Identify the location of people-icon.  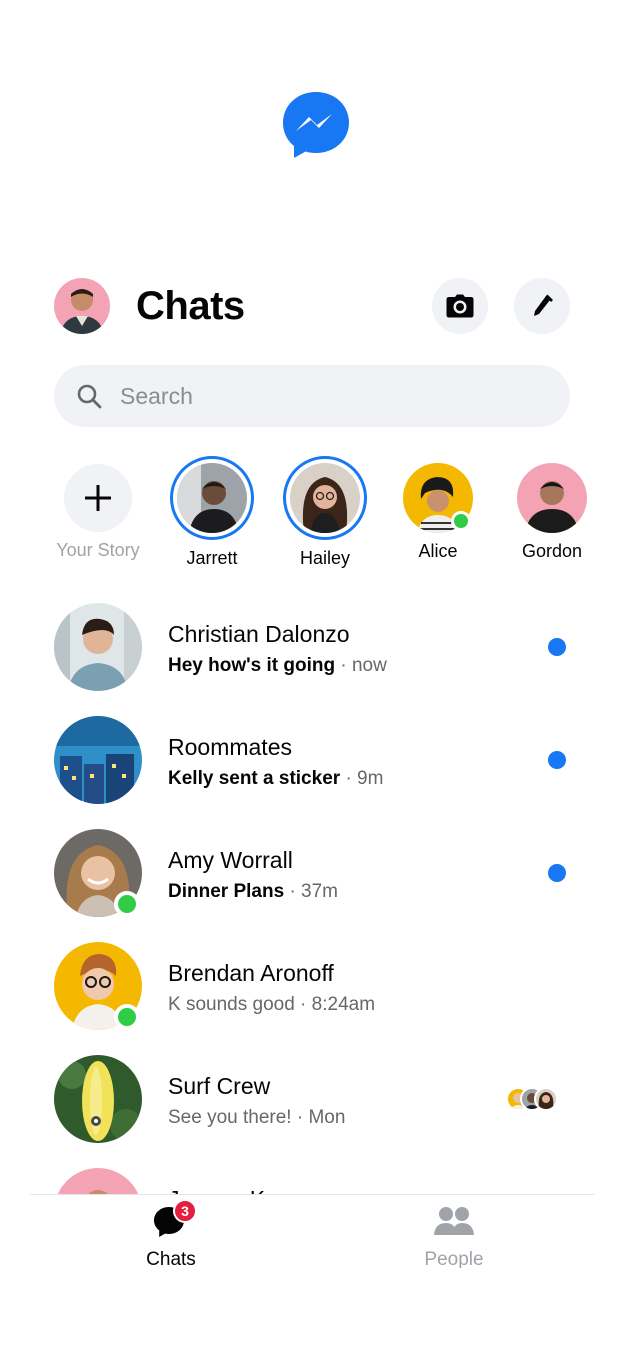
(454, 1221).